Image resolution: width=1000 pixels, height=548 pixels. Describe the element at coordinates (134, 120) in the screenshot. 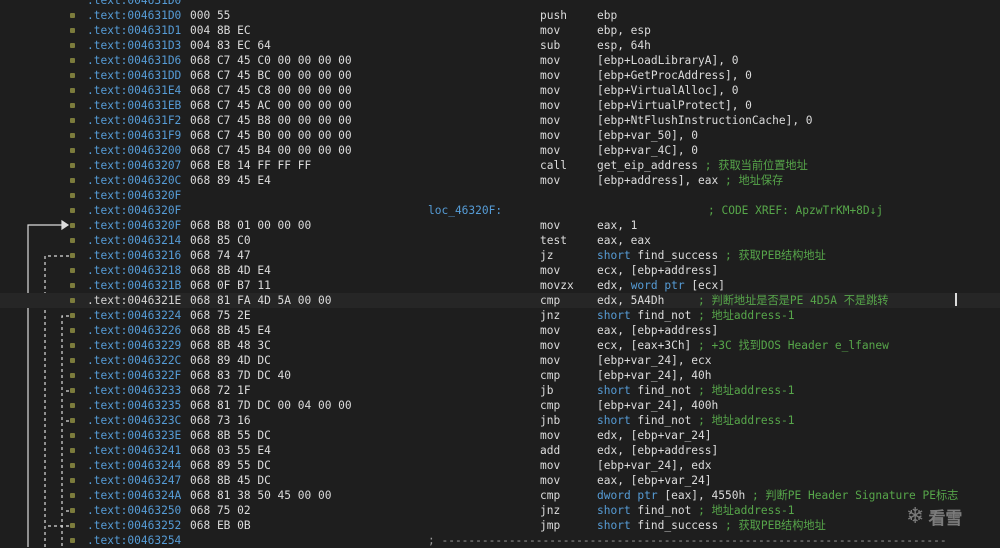

I see `line-address: .text:004631F2` at that location.